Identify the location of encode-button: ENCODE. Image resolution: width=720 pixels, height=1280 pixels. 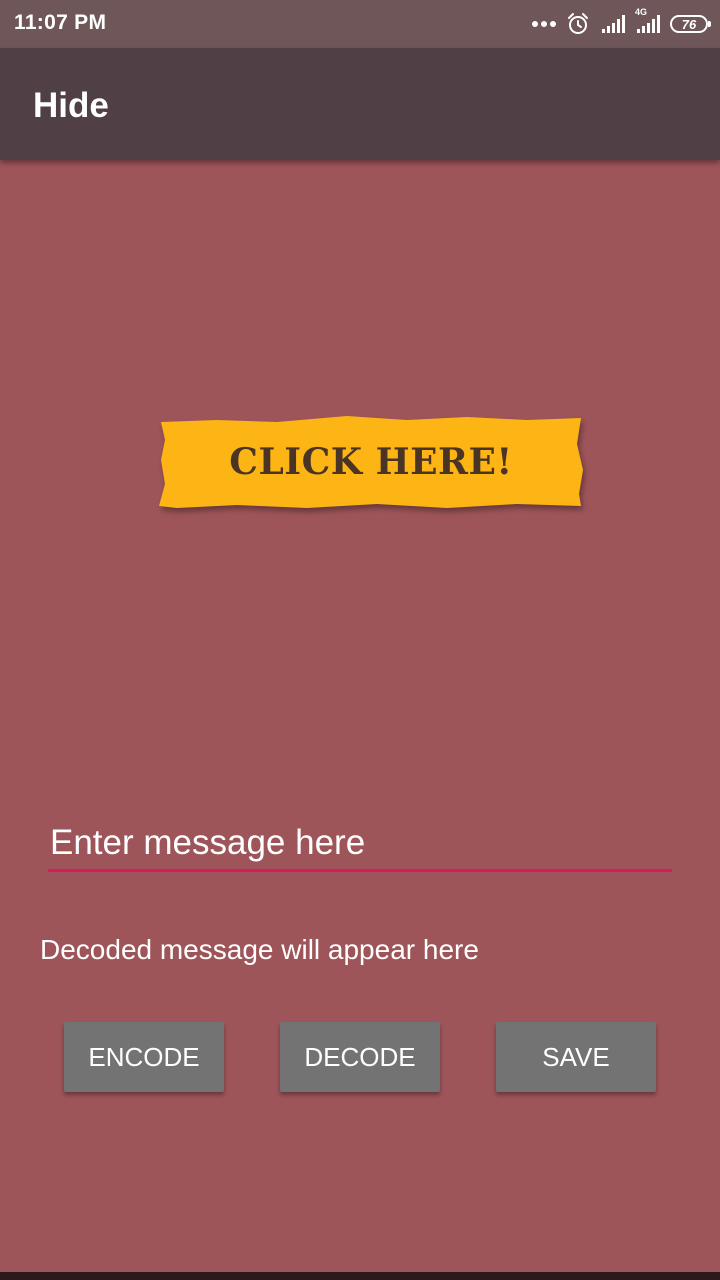
(144, 1057).